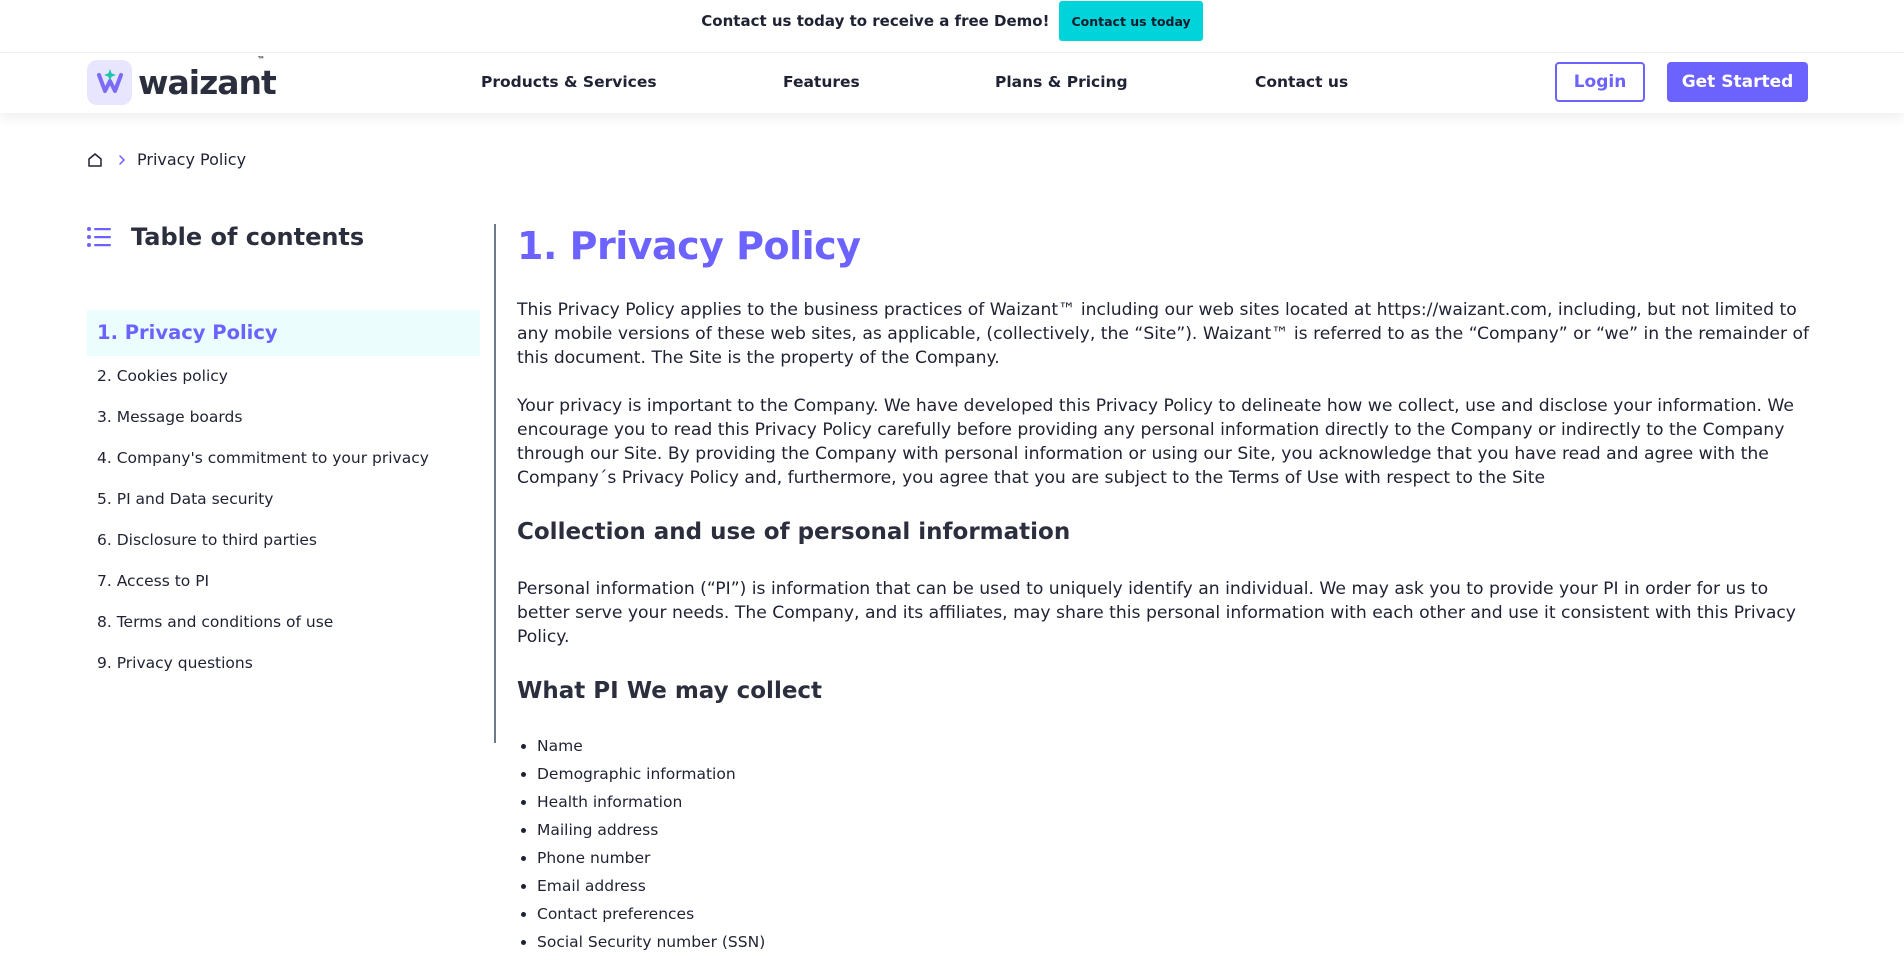 Image resolution: width=1904 pixels, height=956 pixels. Describe the element at coordinates (1600, 82) in the screenshot. I see `login-button: Login` at that location.